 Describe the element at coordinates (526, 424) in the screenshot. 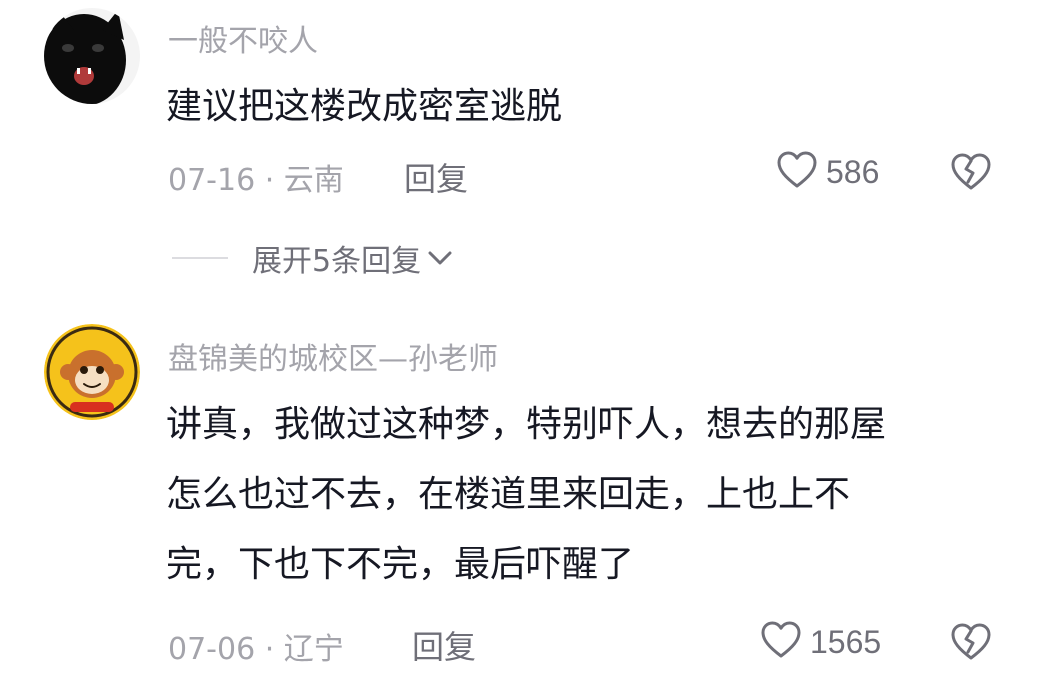

I see `comment-text-line: 讲真，我做过这种梦，特别吓人，想去的那屋` at that location.